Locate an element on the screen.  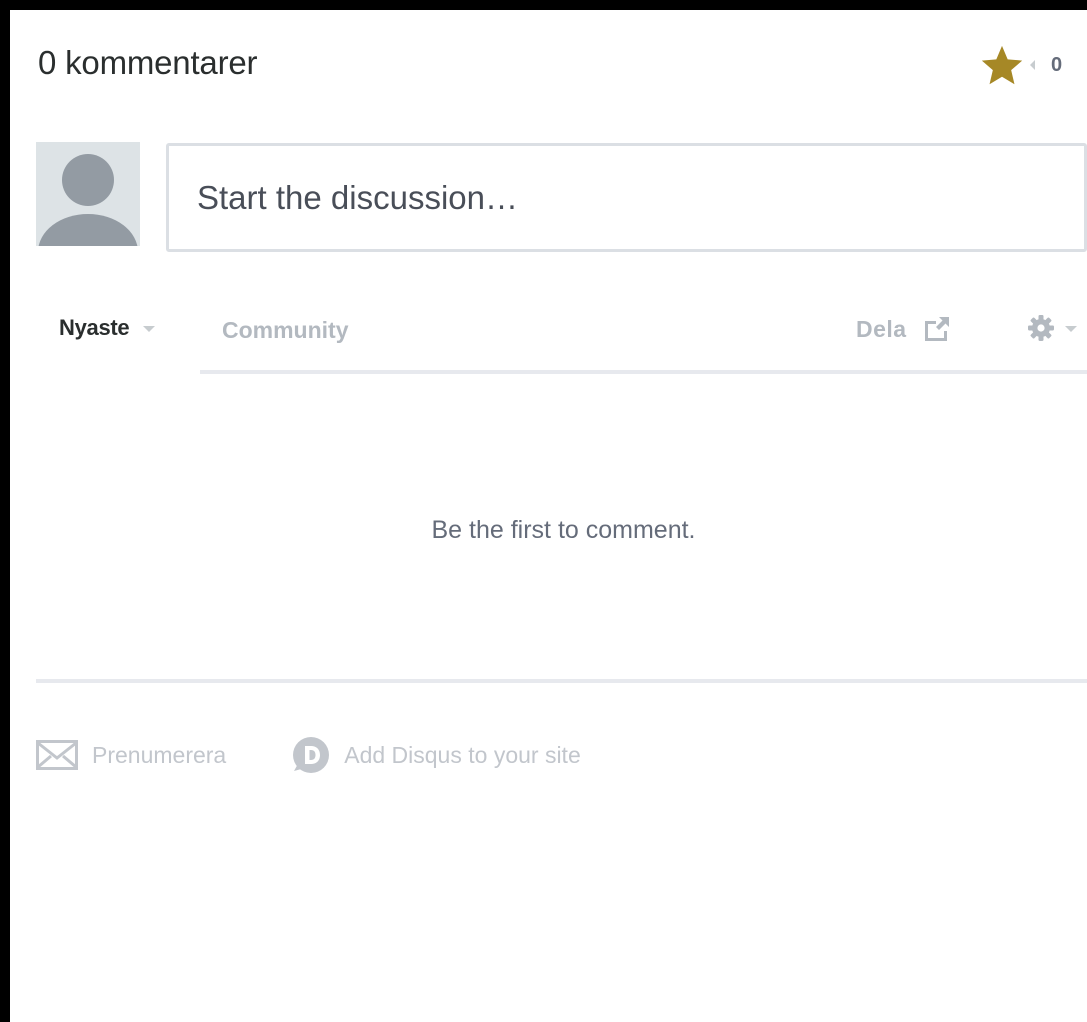
gear-icon is located at coordinates (1041, 328).